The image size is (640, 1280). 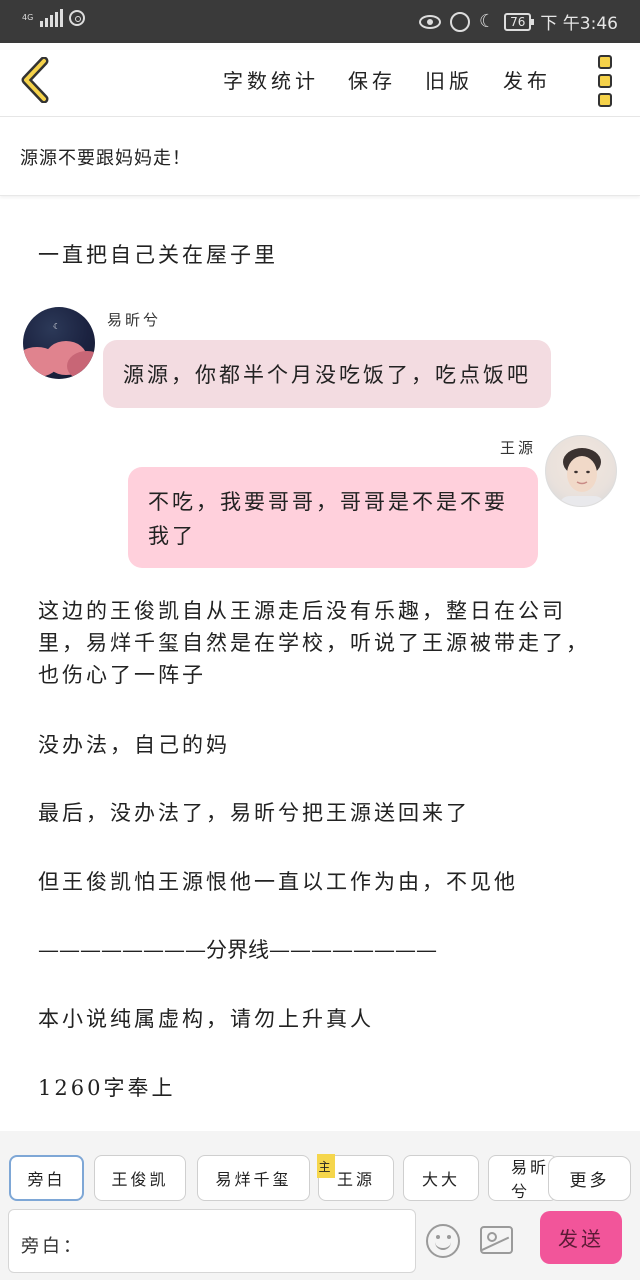 What do you see at coordinates (429, 21) in the screenshot?
I see `eye-comfort-icon` at bounding box center [429, 21].